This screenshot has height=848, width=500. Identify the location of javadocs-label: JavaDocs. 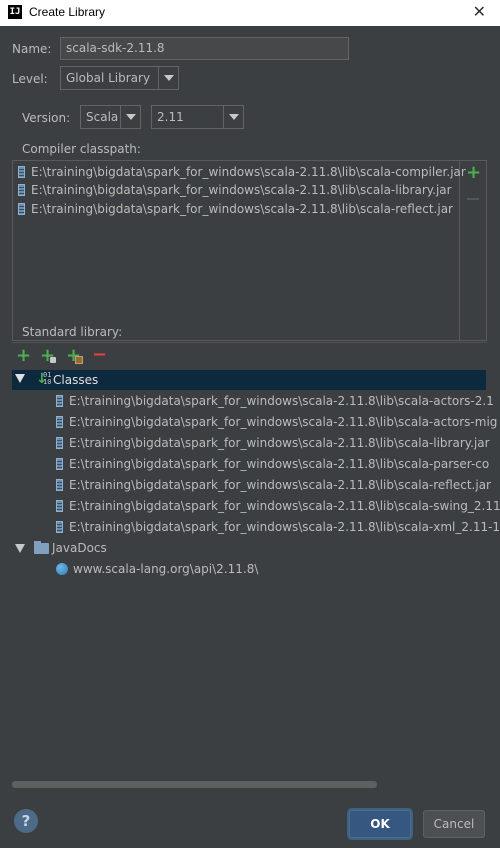
(79, 548).